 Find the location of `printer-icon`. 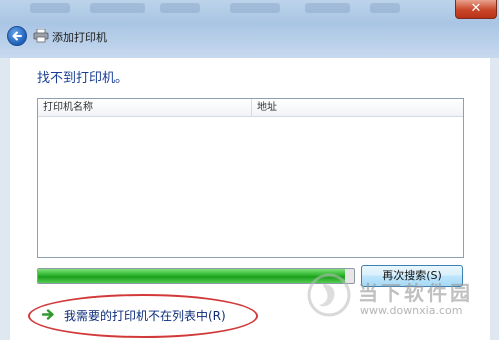

printer-icon is located at coordinates (41, 36).